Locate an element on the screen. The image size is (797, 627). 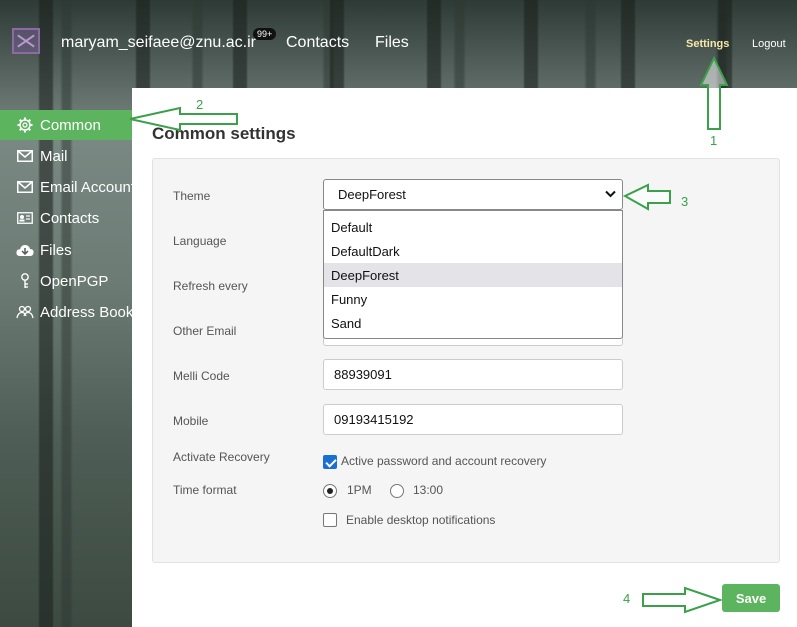
time-format-option-1pm: 1PM is located at coordinates (359, 490).